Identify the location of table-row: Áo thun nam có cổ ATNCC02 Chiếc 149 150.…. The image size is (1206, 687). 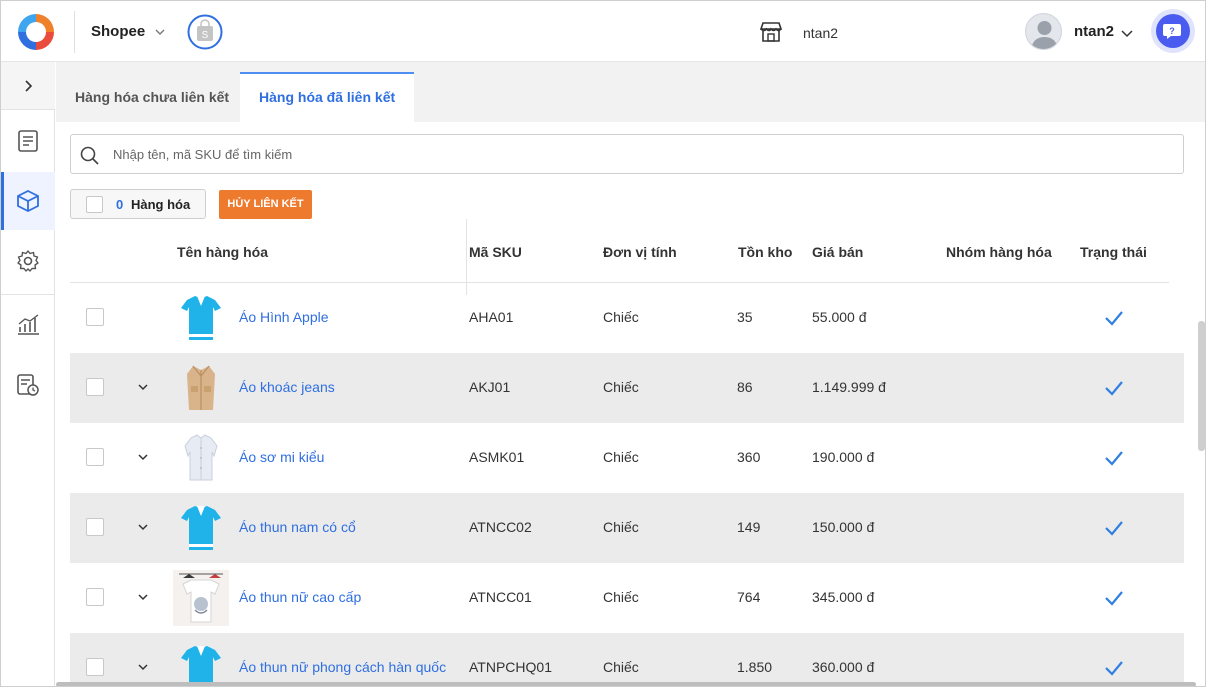
(627, 528).